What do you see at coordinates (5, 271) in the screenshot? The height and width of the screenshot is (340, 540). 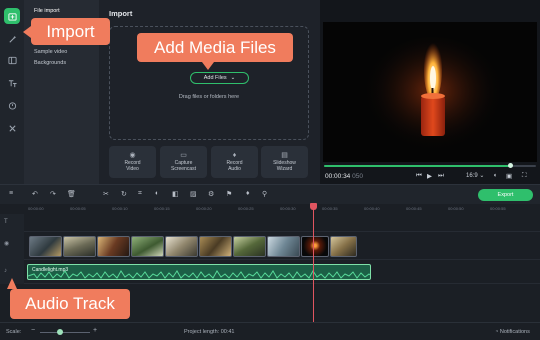 I see `audio-icon: ♪` at bounding box center [5, 271].